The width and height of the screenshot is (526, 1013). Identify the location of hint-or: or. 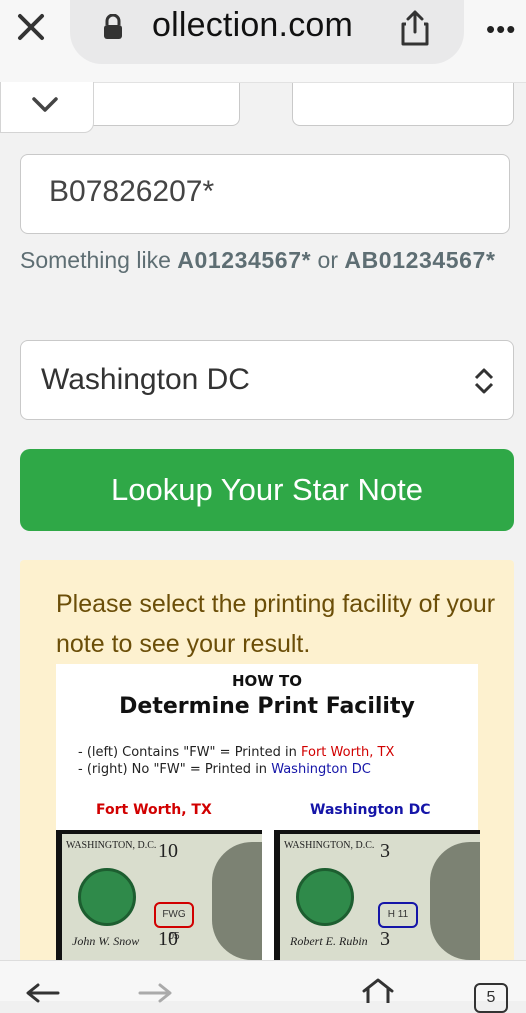
(327, 260).